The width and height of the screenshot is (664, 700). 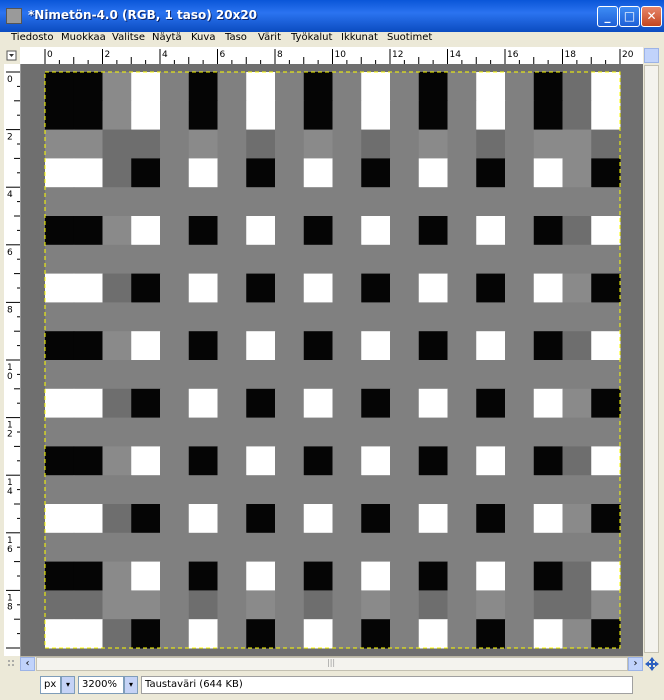 What do you see at coordinates (607, 16) in the screenshot?
I see `minimize-button: _` at bounding box center [607, 16].